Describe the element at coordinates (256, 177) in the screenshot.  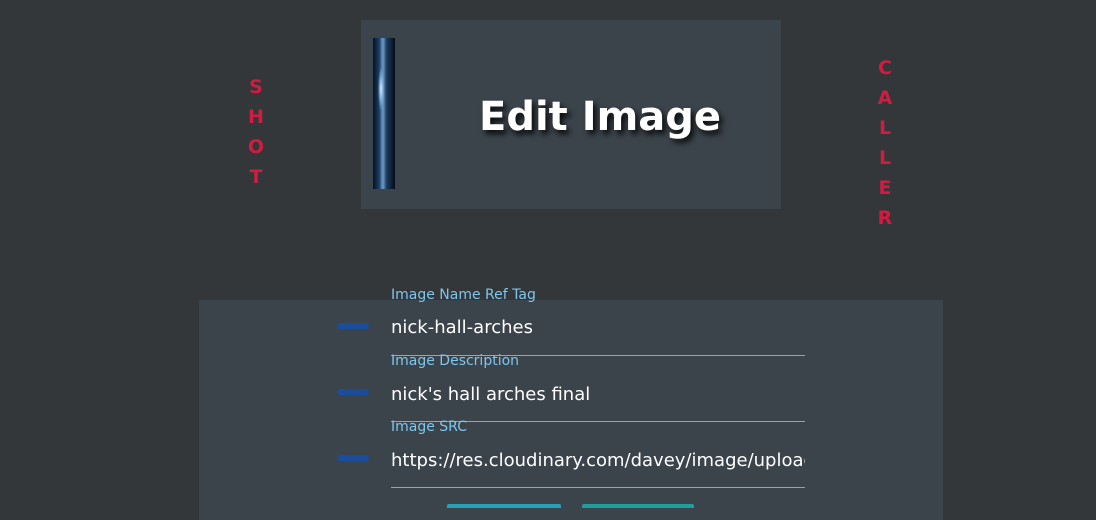
I see `side-letter: T` at that location.